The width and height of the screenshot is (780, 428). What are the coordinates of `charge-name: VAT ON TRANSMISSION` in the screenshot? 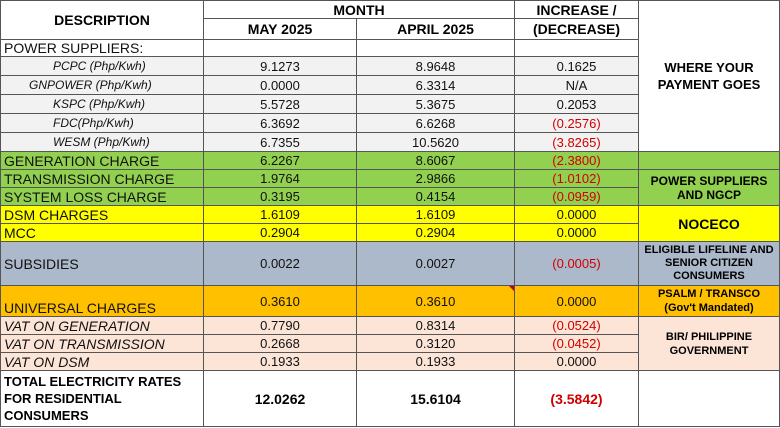 It's located at (102, 343).